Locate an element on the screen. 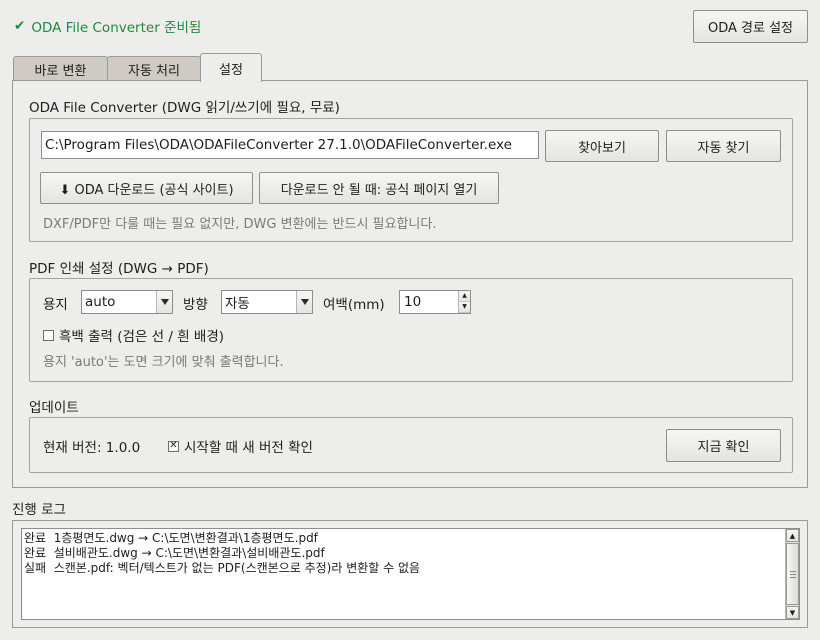 This screenshot has height=640, width=820. oda-section-title: ODA File Converter (DWG 읽기/쓰기에 필요, 무료) is located at coordinates (184, 108).